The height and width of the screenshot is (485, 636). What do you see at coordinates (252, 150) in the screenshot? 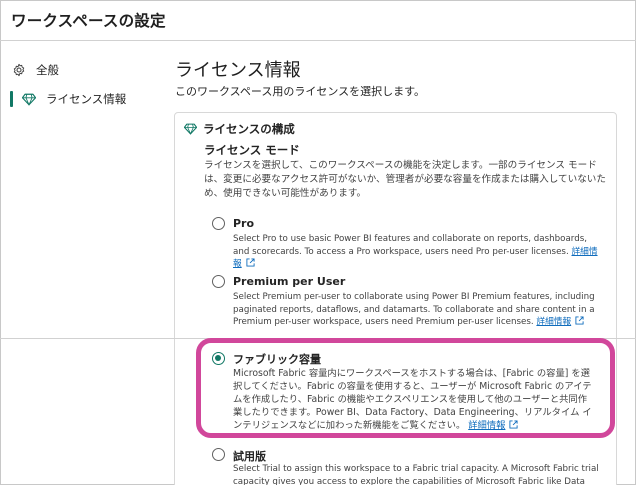
I see `license-mode-heading: ライセンス モード` at bounding box center [252, 150].